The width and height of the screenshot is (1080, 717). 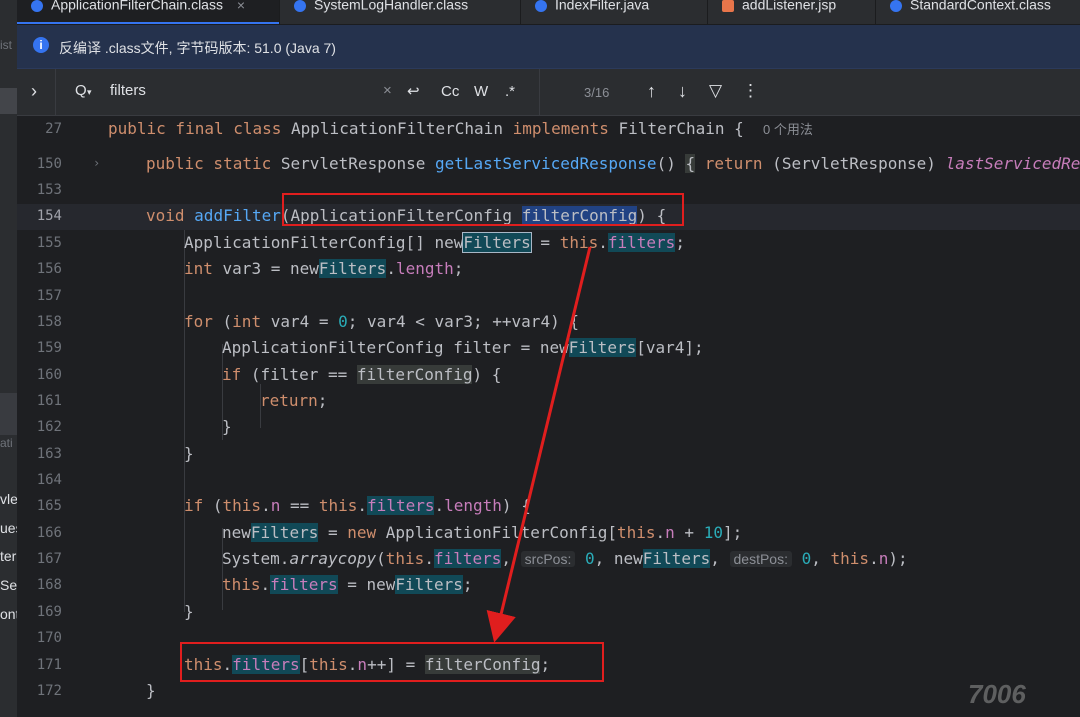 I want to click on search-icon: Q, so click(x=81, y=90).